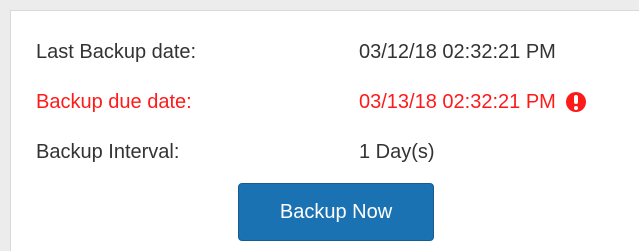 Image resolution: width=639 pixels, height=251 pixels. I want to click on backup-due-value: 03/13/18 02:32:21 PM, so click(472, 102).